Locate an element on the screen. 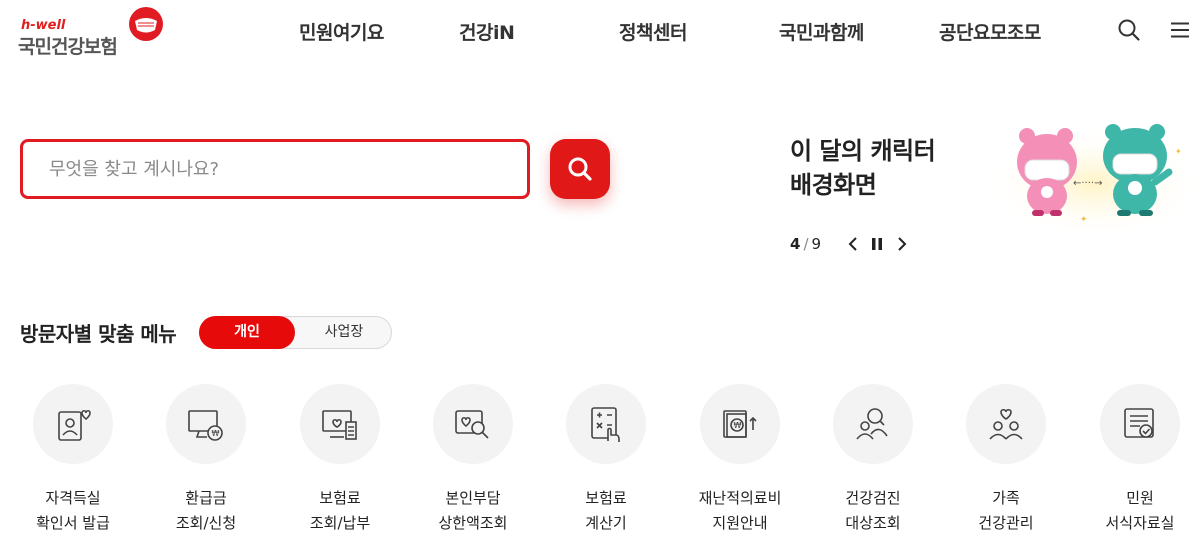 This screenshot has width=1204, height=548. quick-menu-label-line1: 재난적의료비 is located at coordinates (740, 498).